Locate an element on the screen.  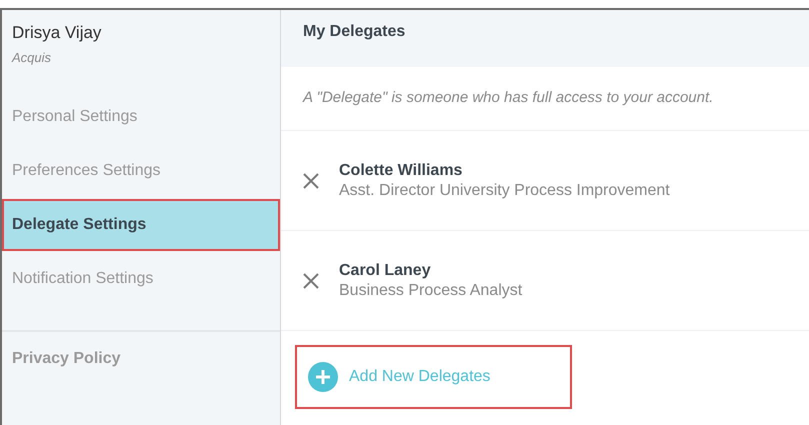
user-name: Drisya Vijay is located at coordinates (57, 33).